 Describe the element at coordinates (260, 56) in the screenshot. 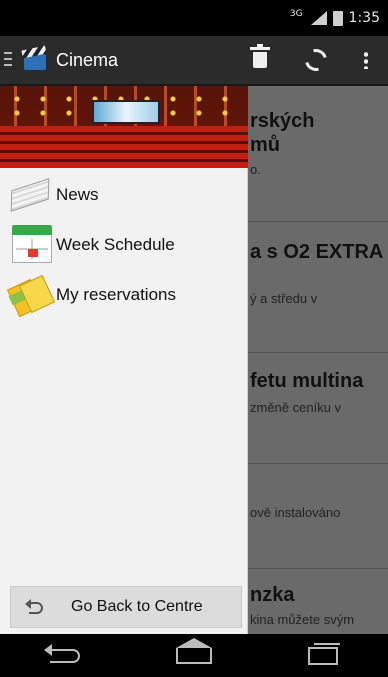

I see `trash-icon` at that location.